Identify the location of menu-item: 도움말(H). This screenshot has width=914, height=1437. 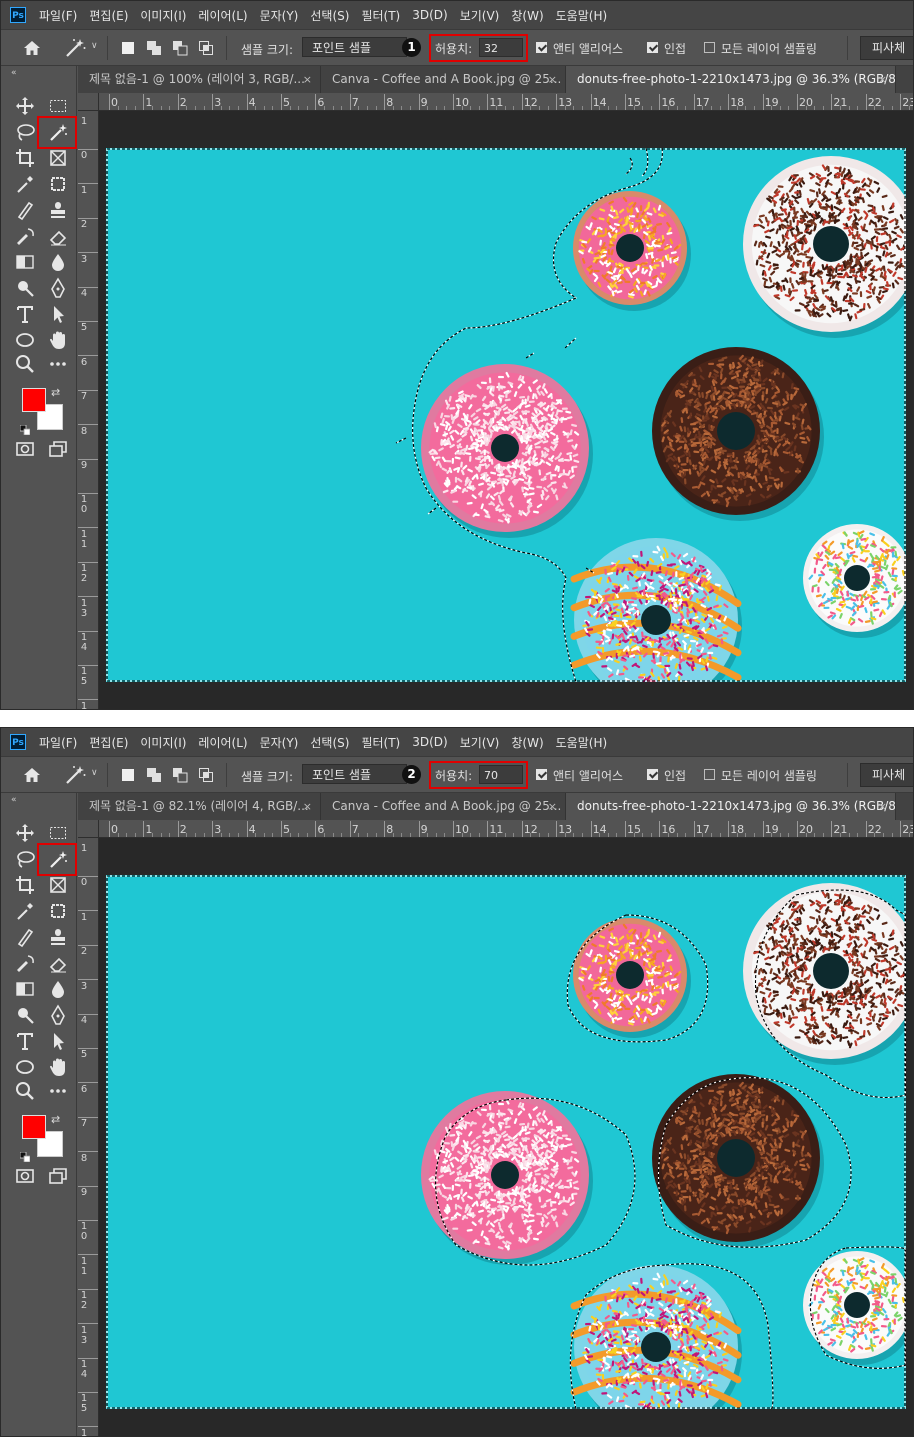
(582, 742).